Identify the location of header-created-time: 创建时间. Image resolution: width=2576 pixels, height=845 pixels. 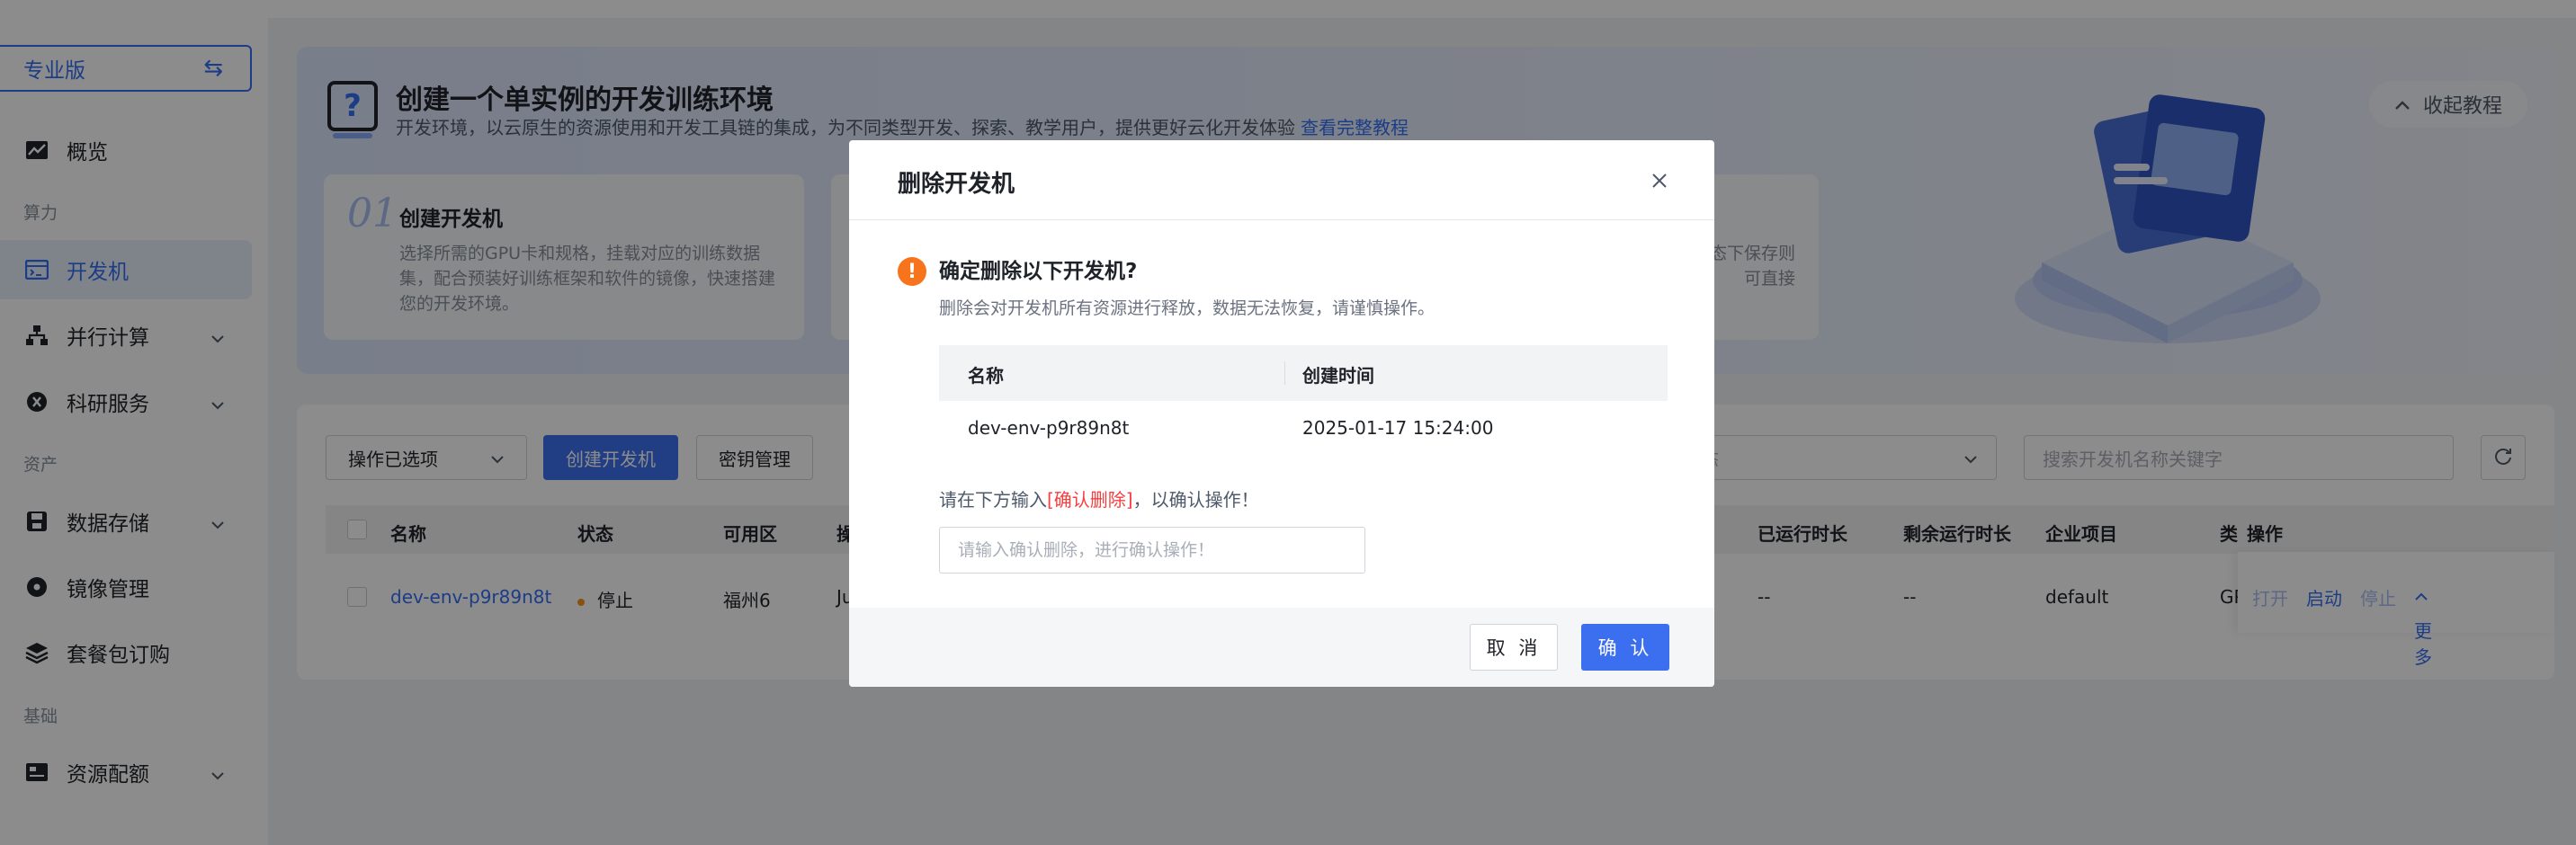
(1338, 376).